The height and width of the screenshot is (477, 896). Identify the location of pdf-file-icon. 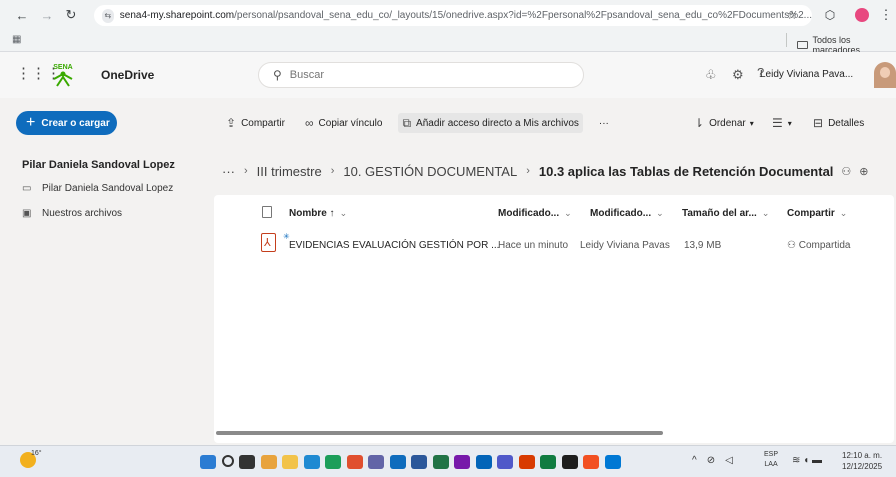
(268, 242).